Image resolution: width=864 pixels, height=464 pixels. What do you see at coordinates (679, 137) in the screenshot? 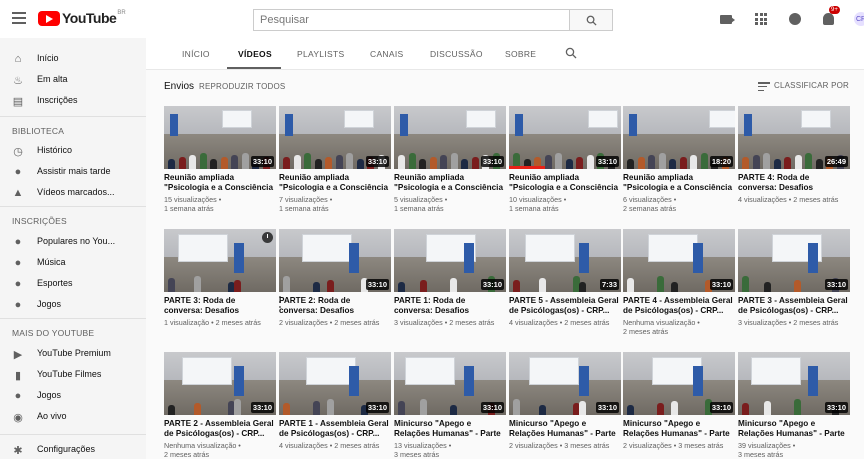
I see `video-thumbnail: 18:20` at bounding box center [679, 137].